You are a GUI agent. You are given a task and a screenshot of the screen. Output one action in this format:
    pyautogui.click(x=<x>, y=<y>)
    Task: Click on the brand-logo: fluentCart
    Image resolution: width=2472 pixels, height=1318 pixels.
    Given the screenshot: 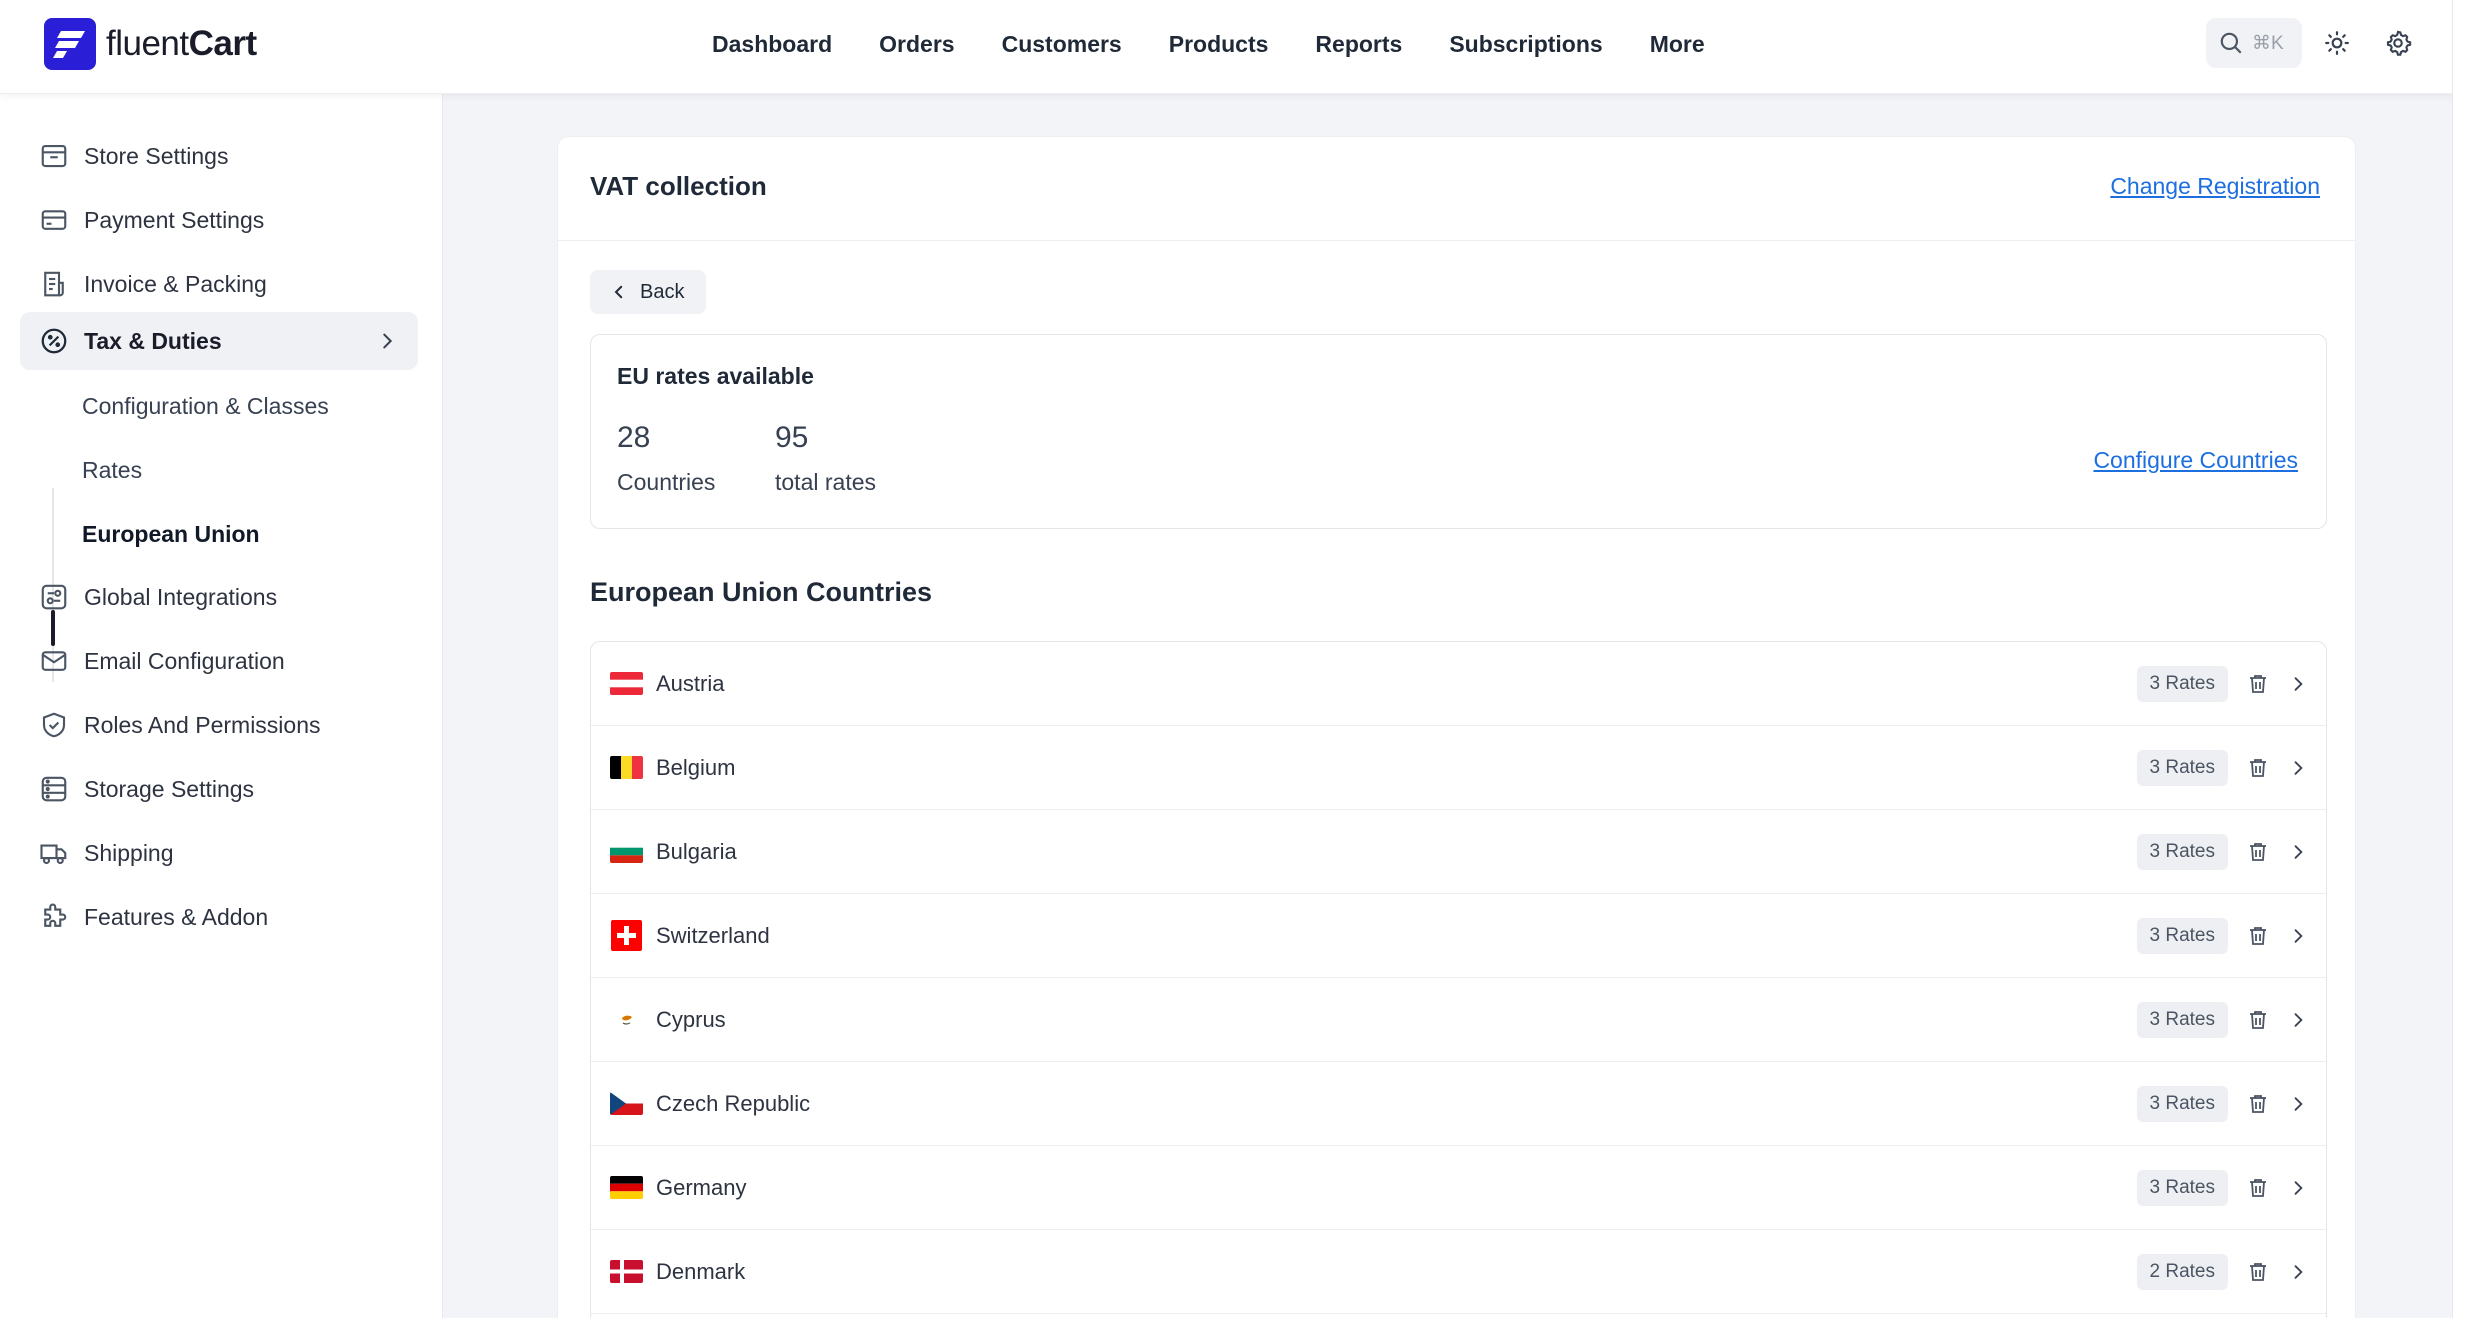 What is the action you would take?
    pyautogui.click(x=150, y=44)
    